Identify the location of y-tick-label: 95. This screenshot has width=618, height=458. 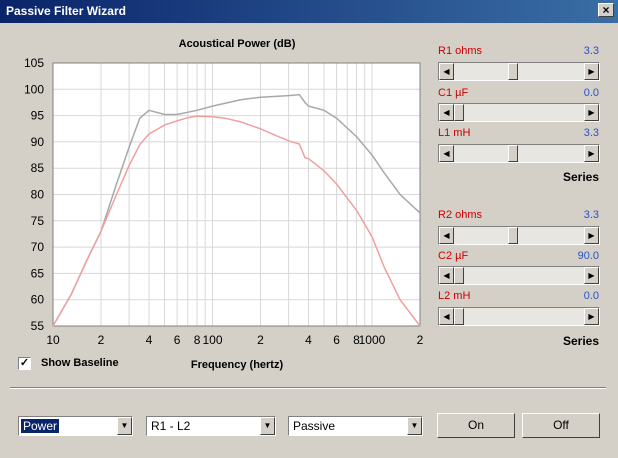
(38, 116).